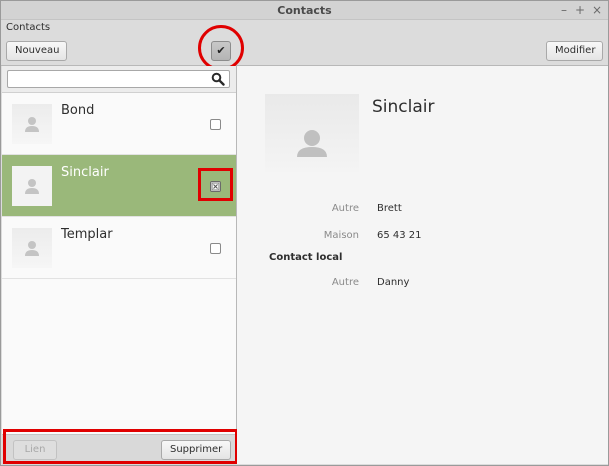  I want to click on edit-button: Modifier, so click(574, 51).